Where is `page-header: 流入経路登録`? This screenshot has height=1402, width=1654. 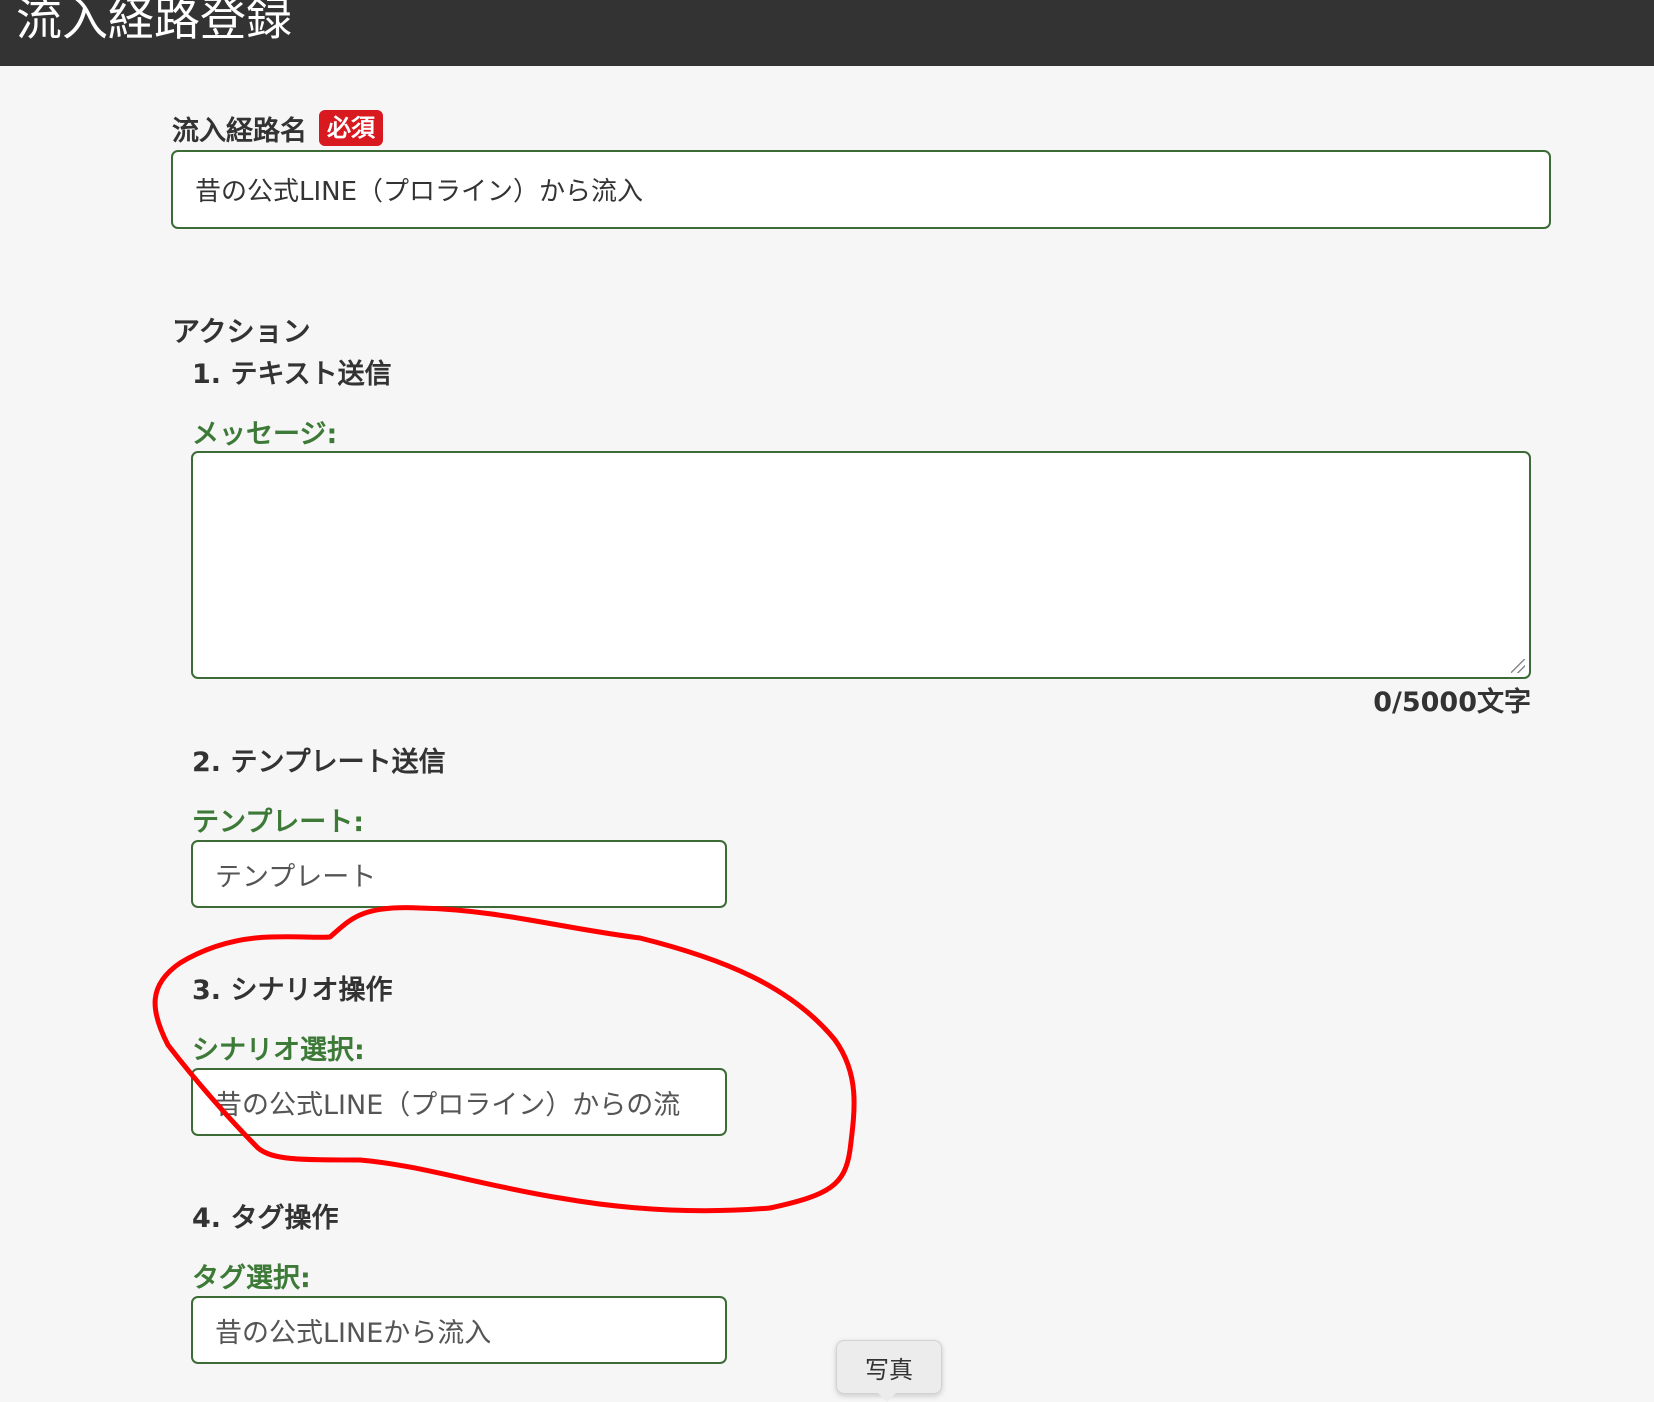 page-header: 流入経路登録 is located at coordinates (827, 33).